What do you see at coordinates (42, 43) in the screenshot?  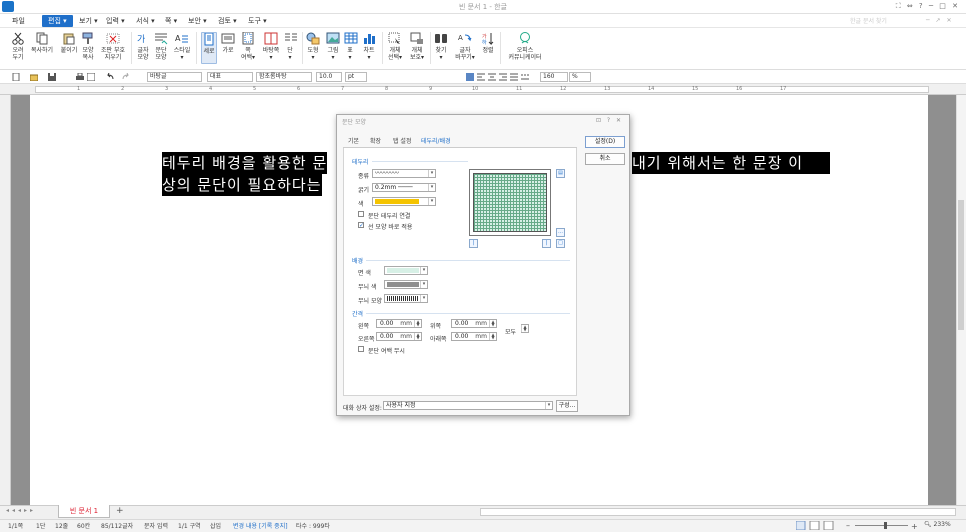 I see `copy-button: 복사하기` at bounding box center [42, 43].